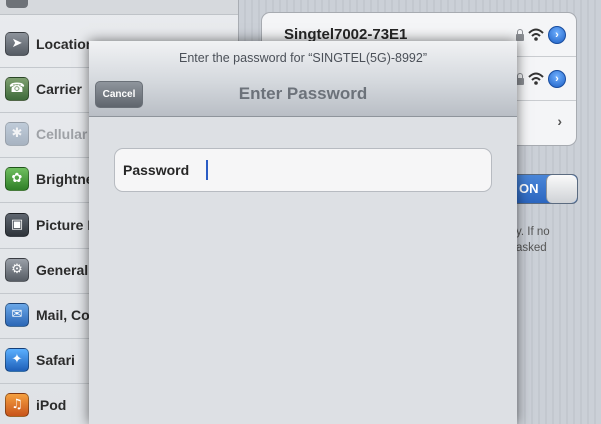 This screenshot has height=424, width=601. Describe the element at coordinates (17, 315) in the screenshot. I see `mail-icon: ✉` at that location.